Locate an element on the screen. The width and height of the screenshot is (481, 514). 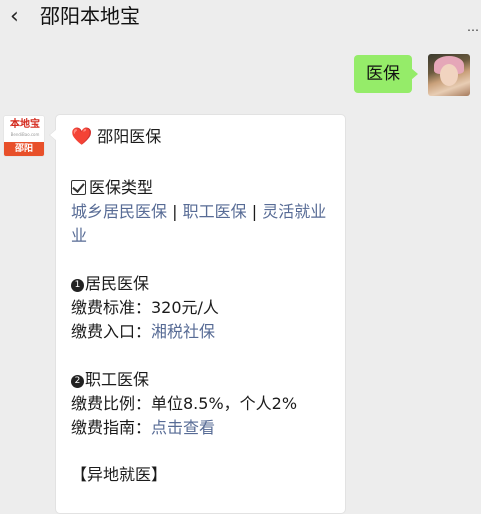
guide-label: 缴费指南： is located at coordinates (111, 427).